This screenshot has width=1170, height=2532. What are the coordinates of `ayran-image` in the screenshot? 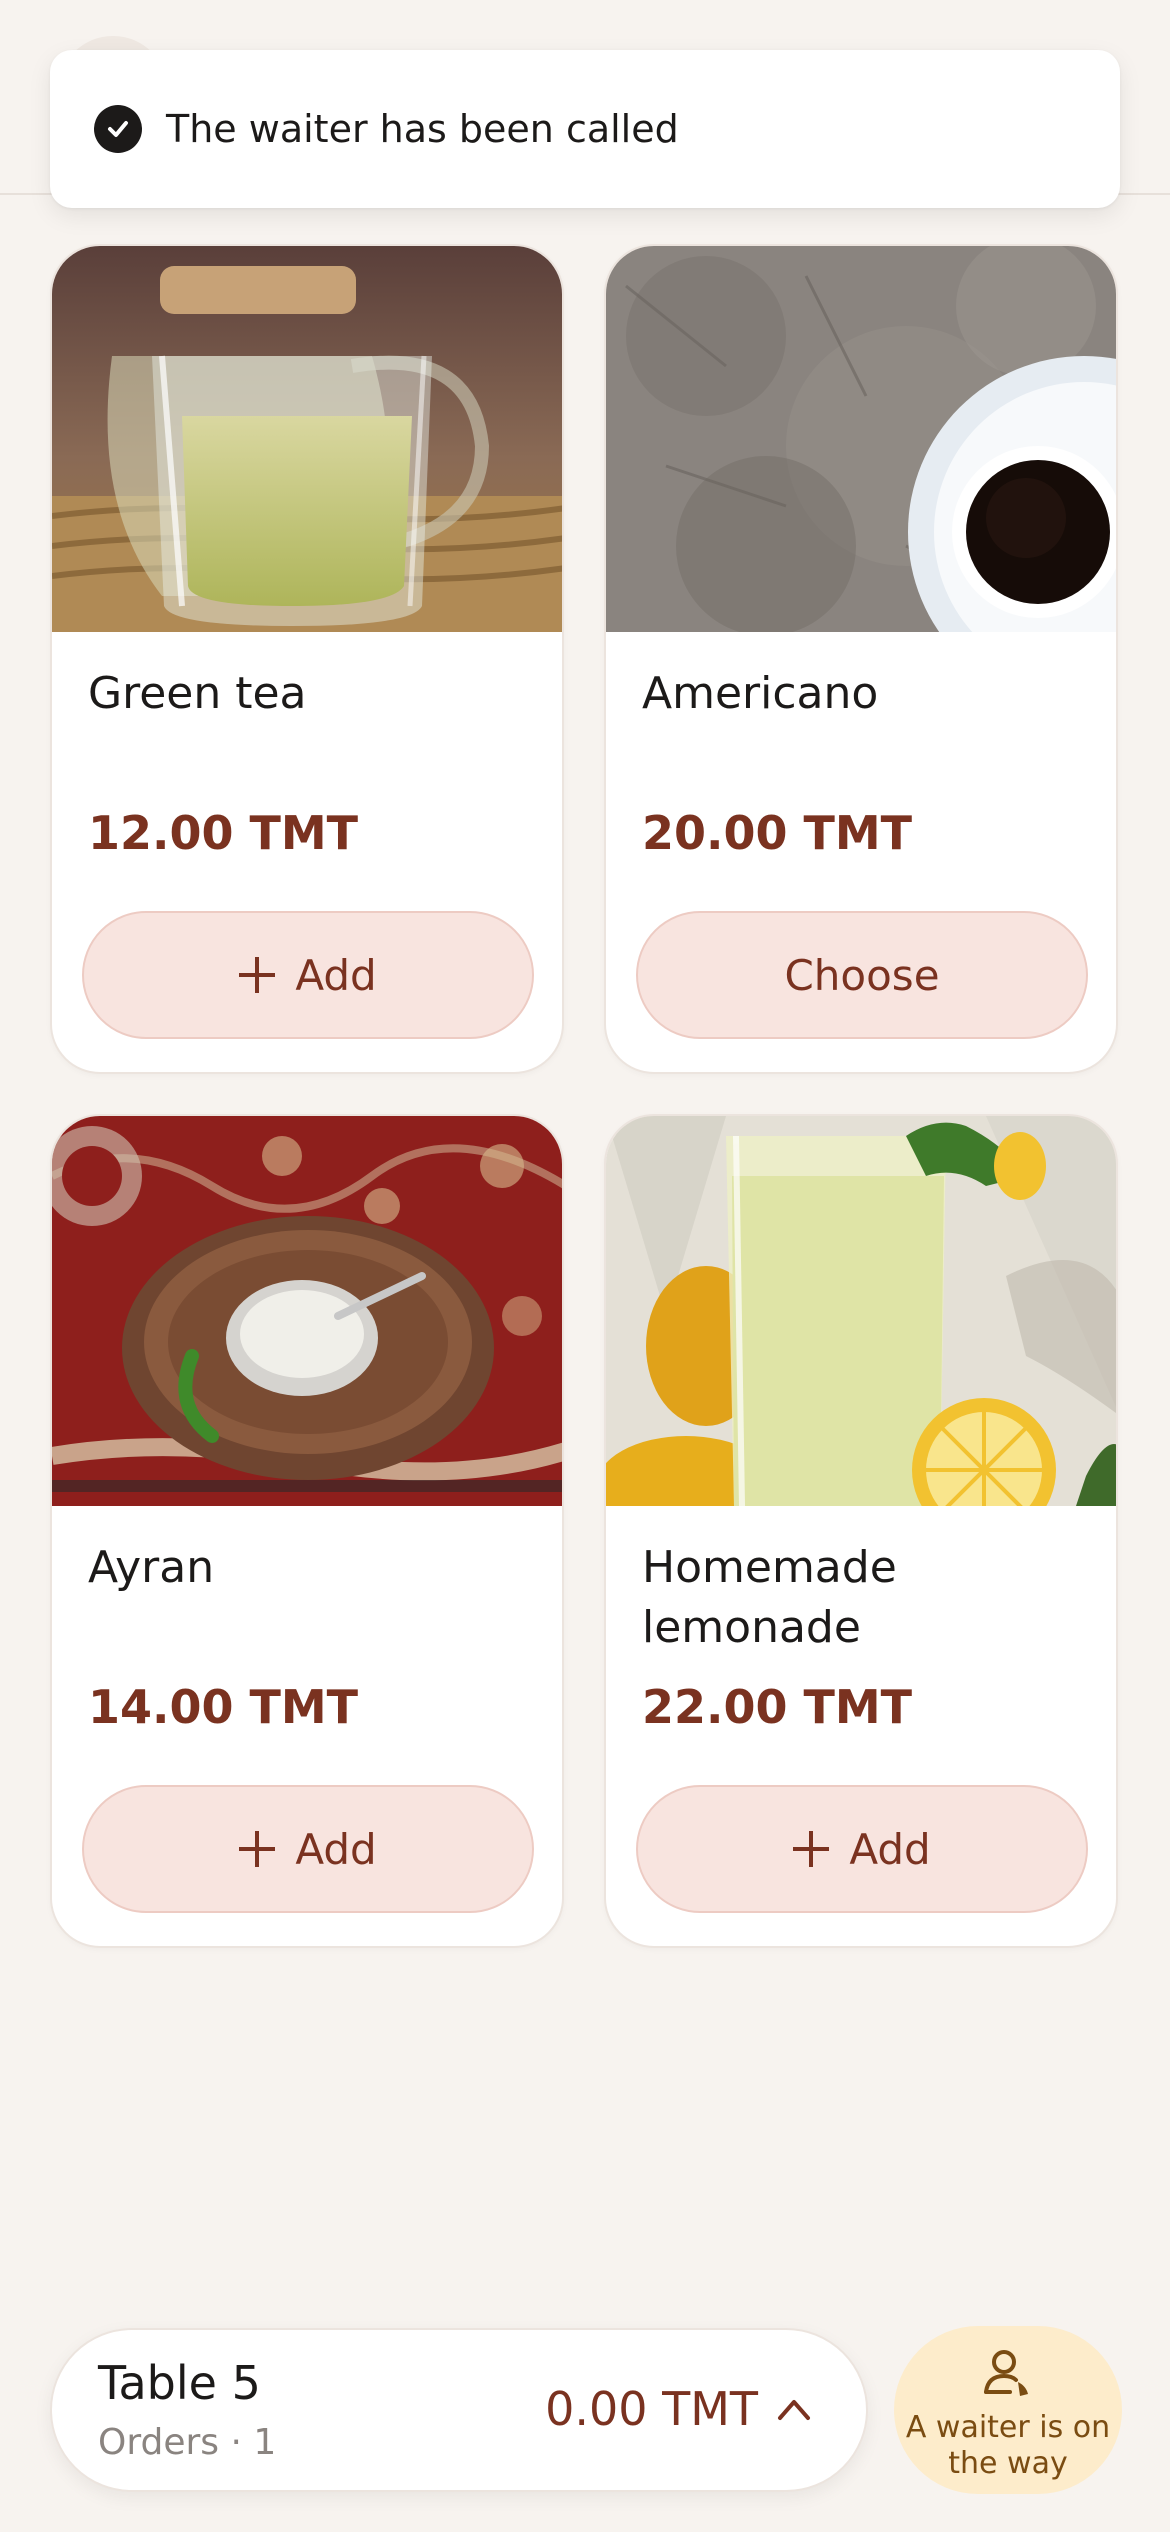 It's located at (307, 1311).